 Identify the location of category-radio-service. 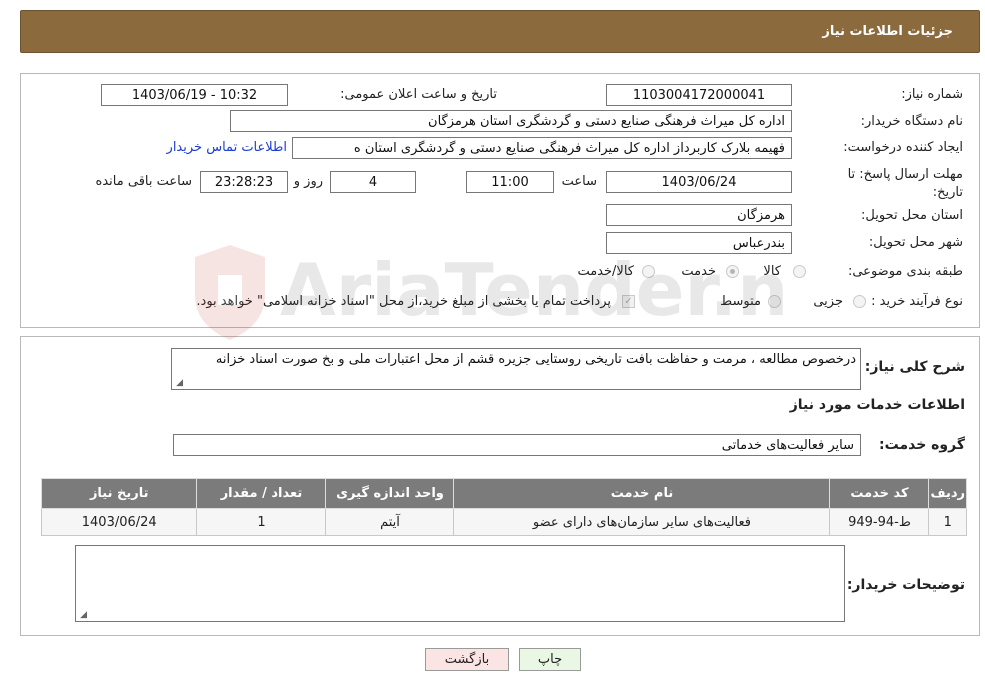
(732, 271).